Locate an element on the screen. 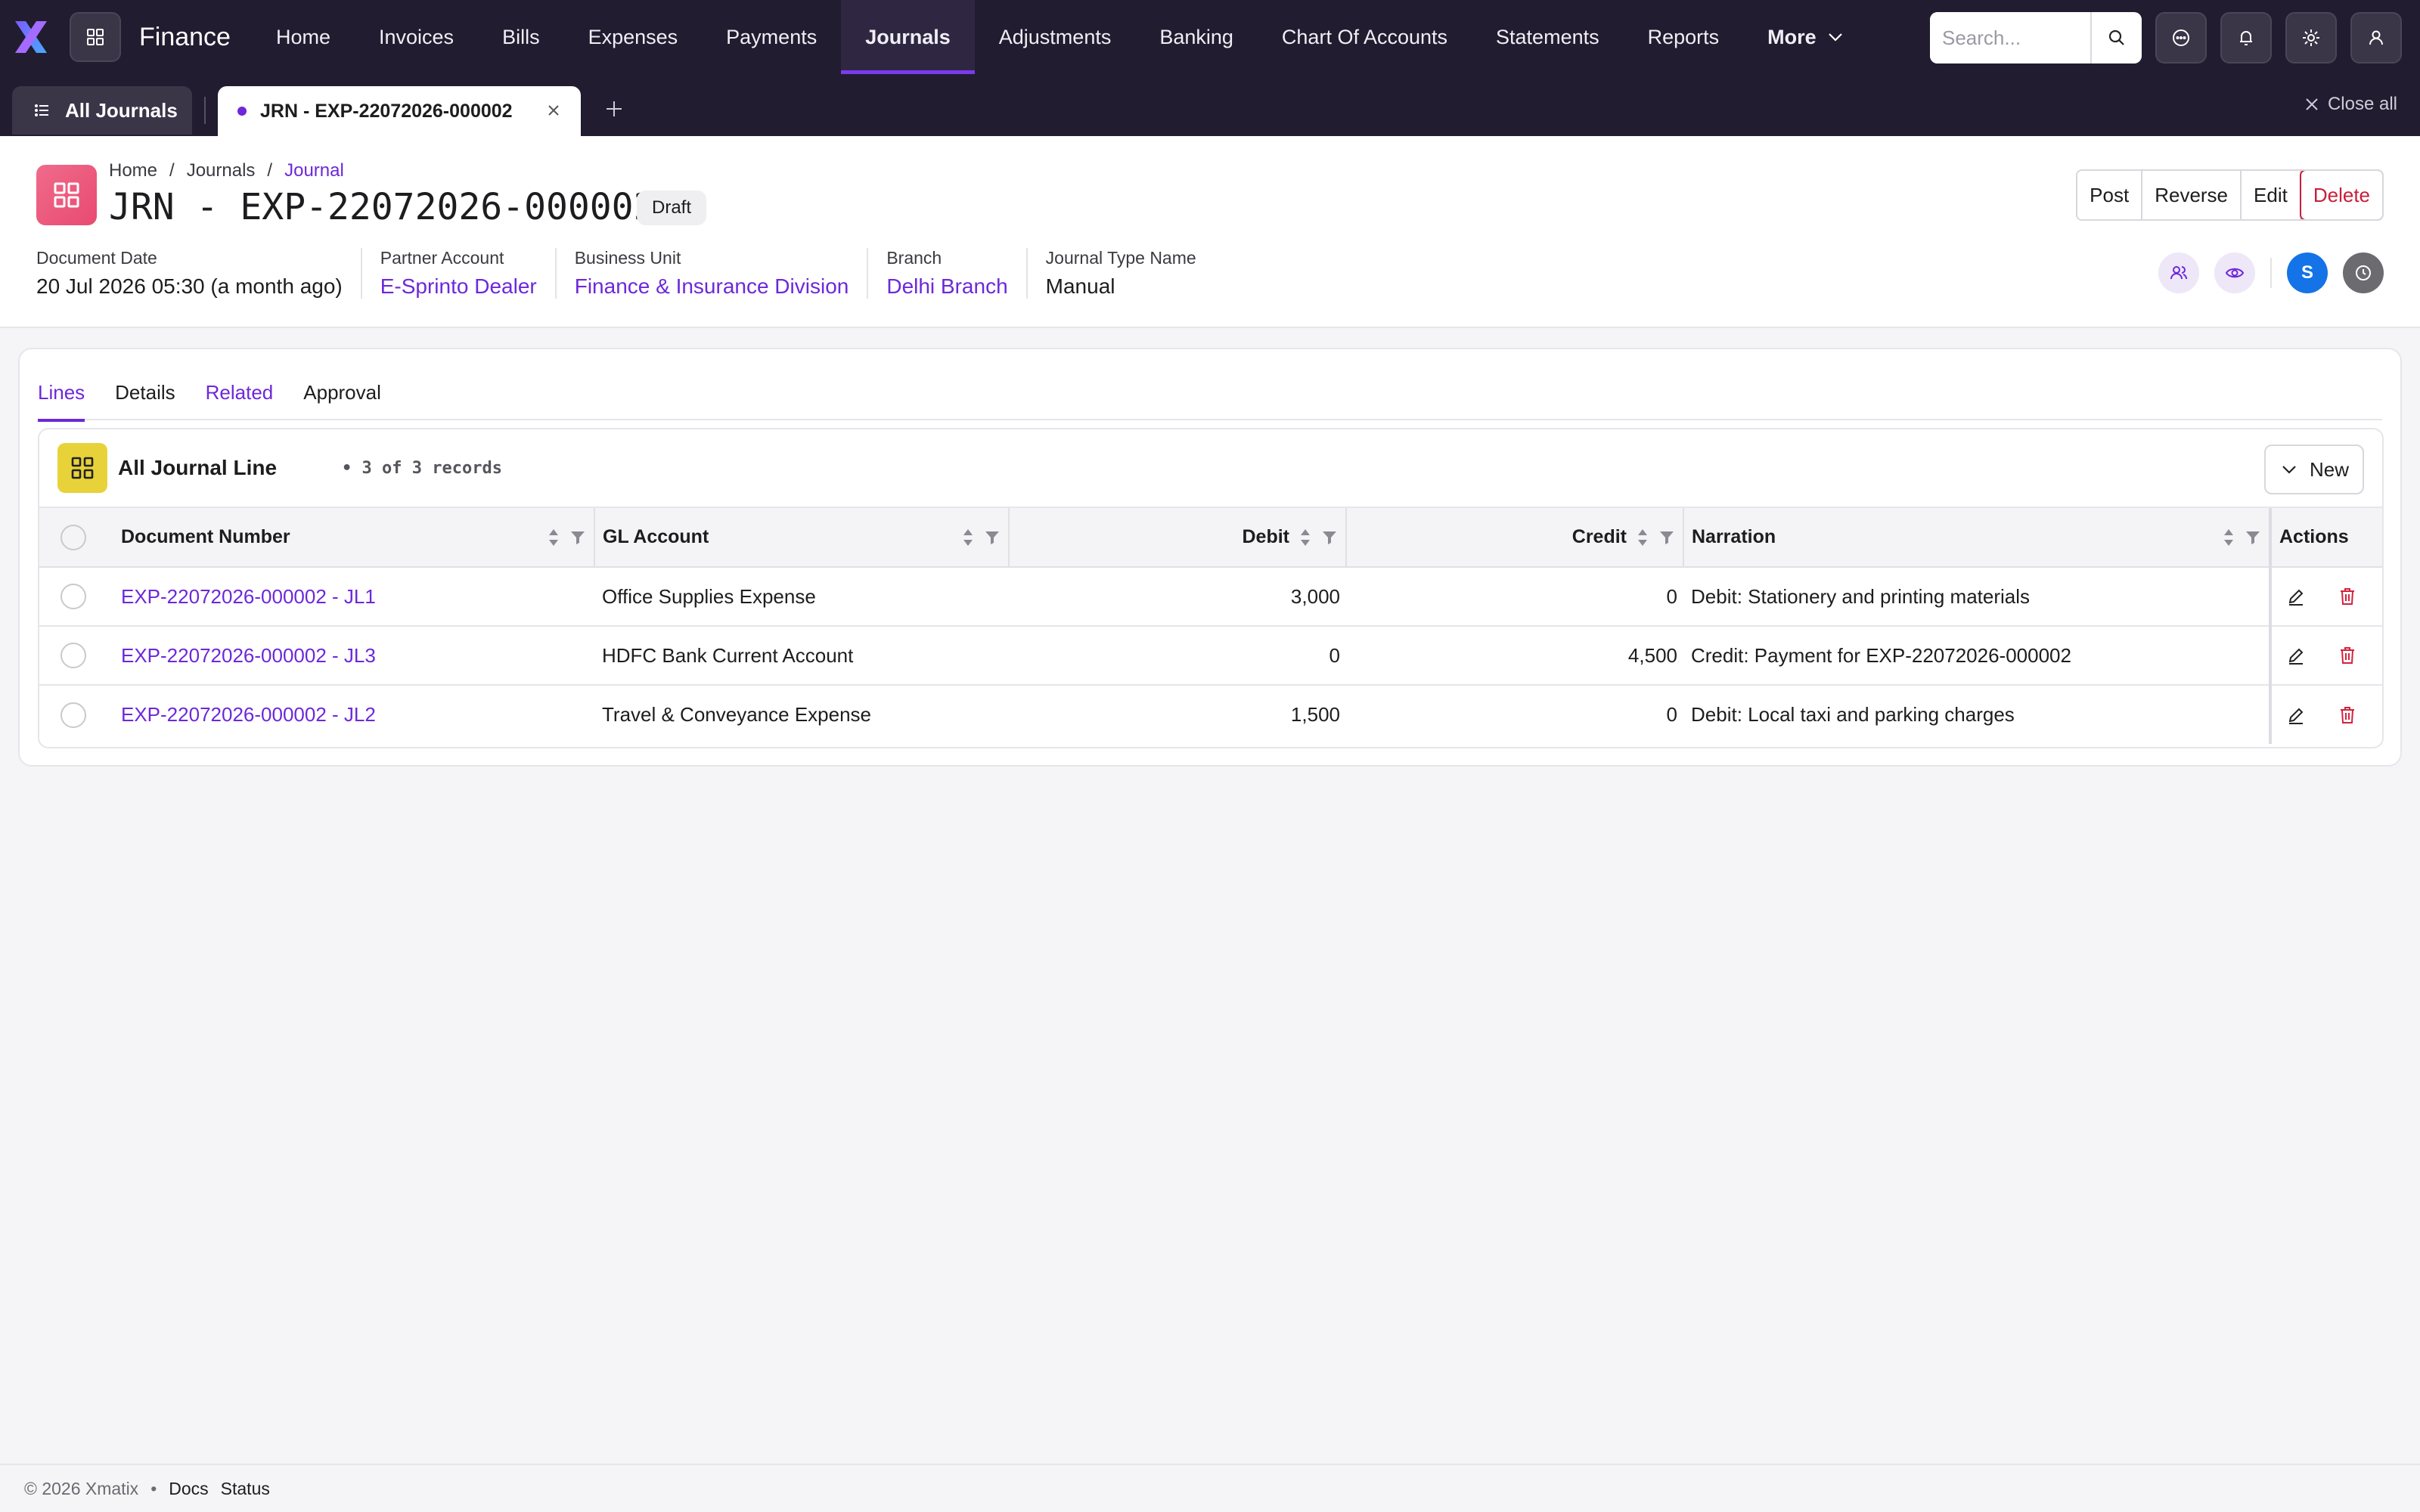 The width and height of the screenshot is (2420, 1512). user-profile-button is located at coordinates (2376, 38).